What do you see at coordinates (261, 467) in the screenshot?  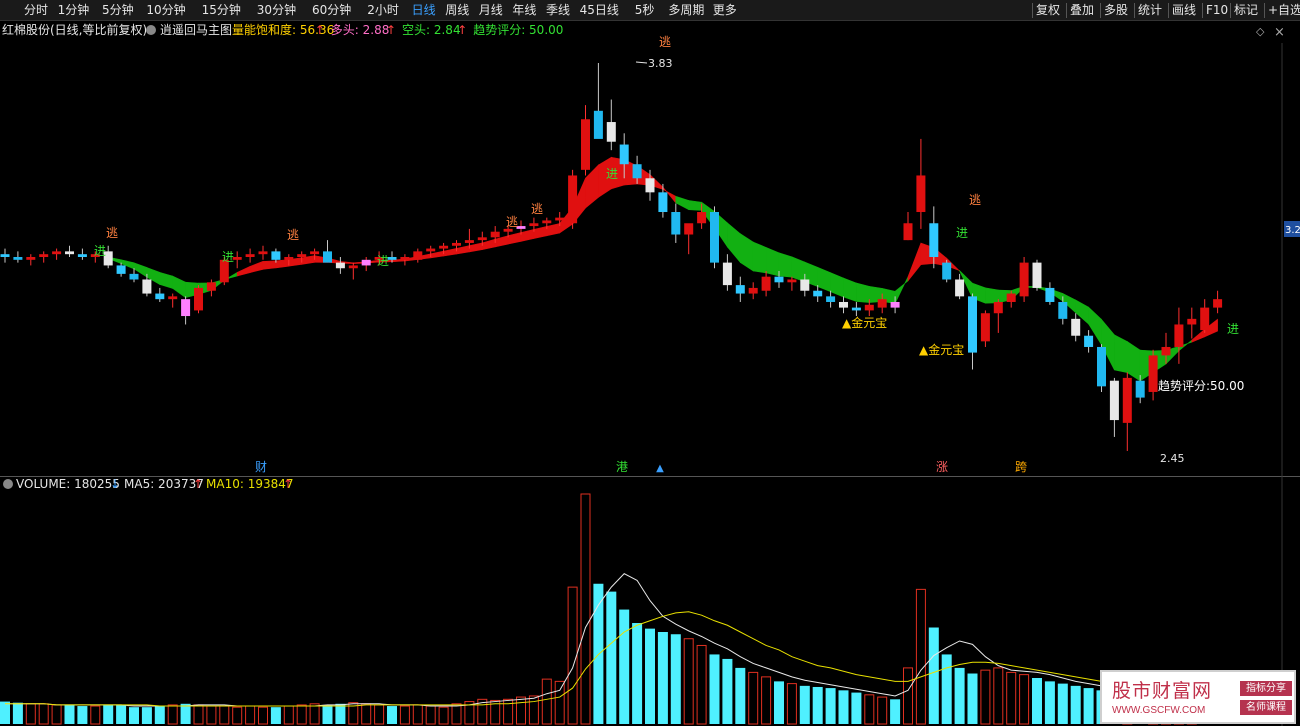 I see `event-marker-0: 财` at bounding box center [261, 467].